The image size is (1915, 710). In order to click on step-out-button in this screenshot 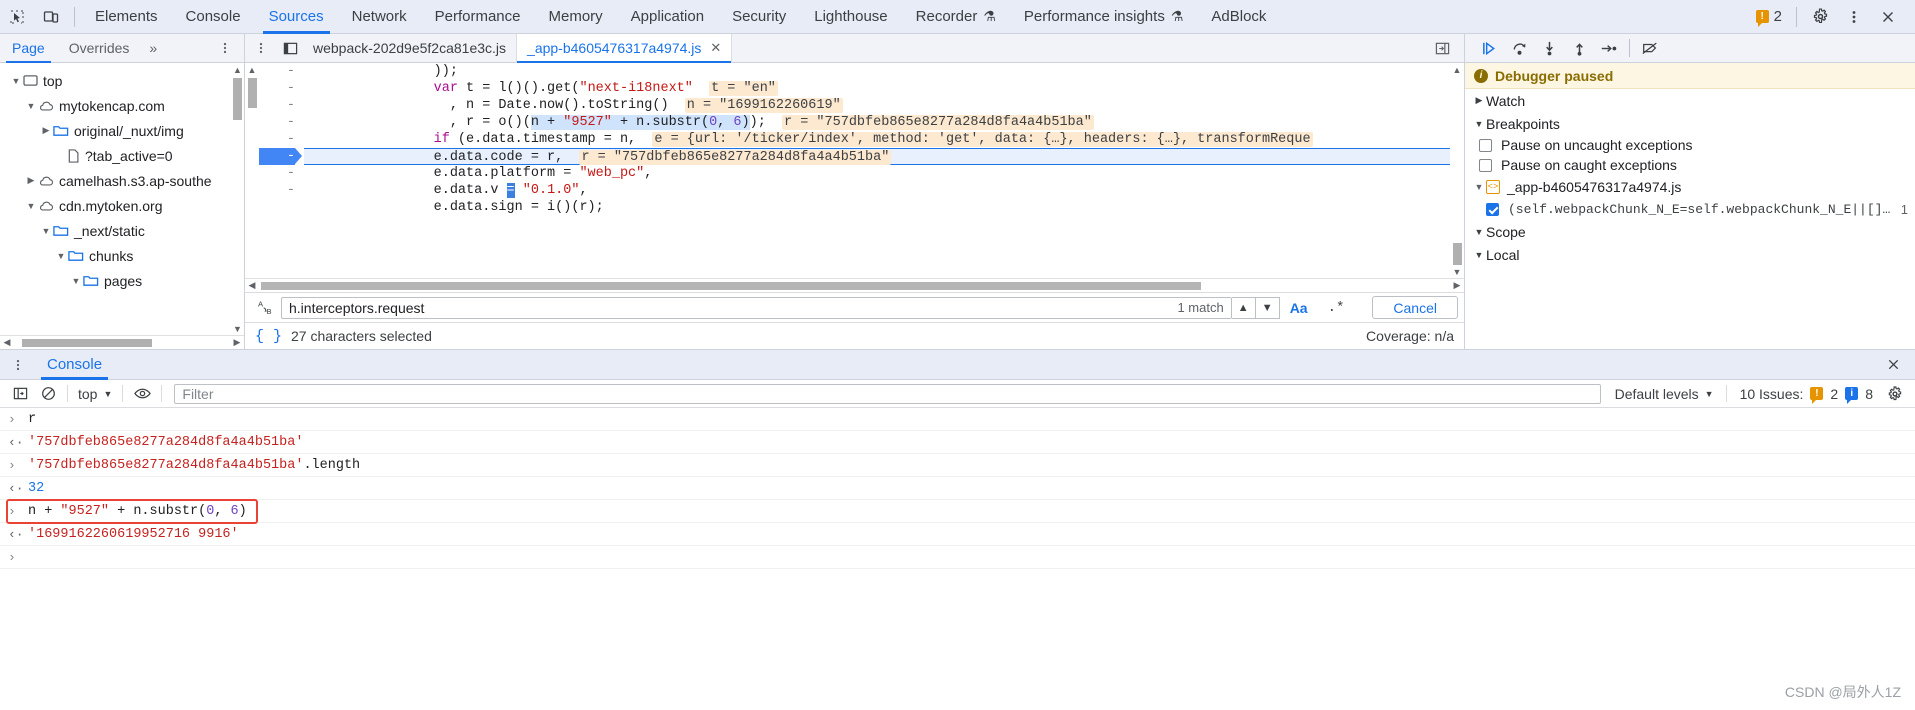, I will do `click(1579, 48)`.